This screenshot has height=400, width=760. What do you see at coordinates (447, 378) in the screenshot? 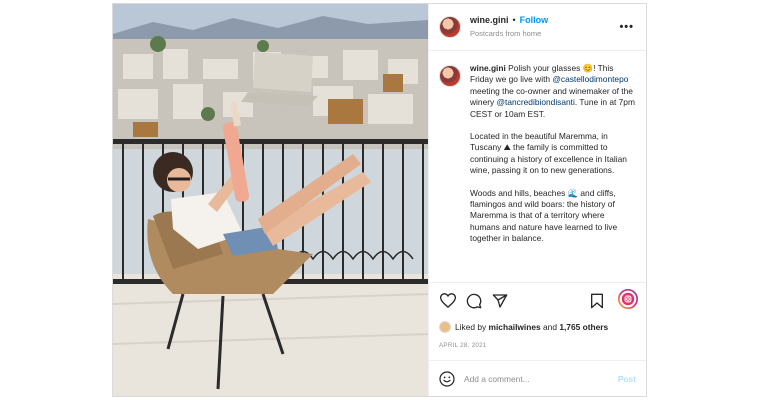
I see `smiley-icon` at bounding box center [447, 378].